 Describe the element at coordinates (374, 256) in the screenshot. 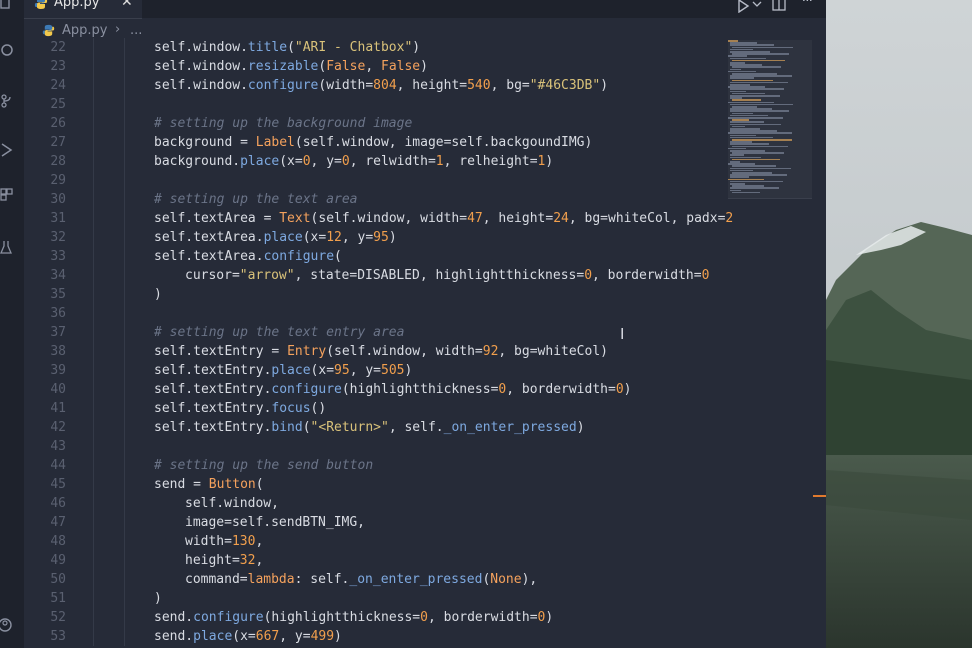

I see `code-line: 33 self.textArea.configure(` at that location.